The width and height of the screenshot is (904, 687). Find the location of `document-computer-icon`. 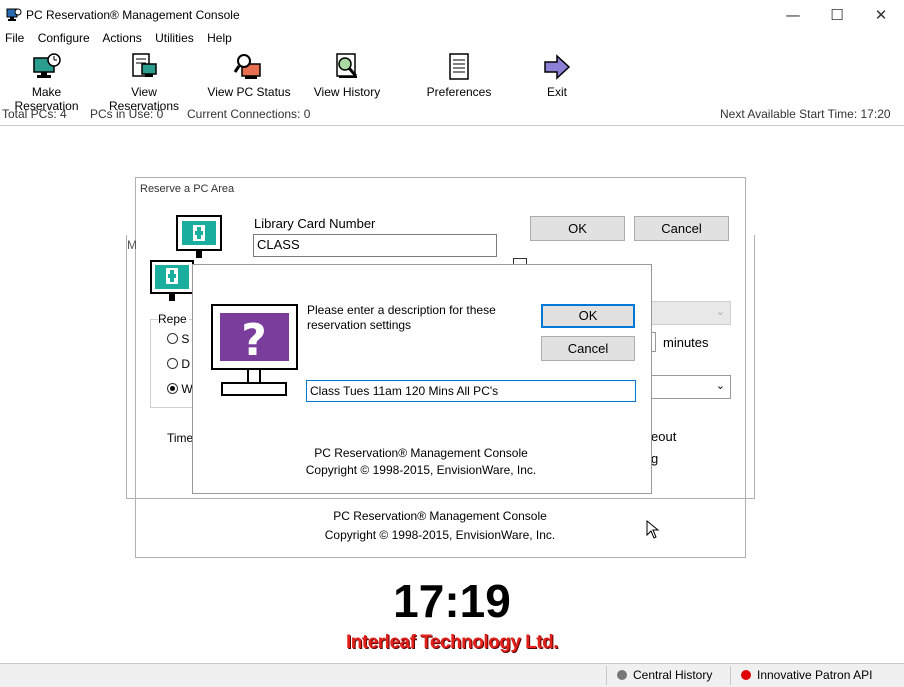

document-computer-icon is located at coordinates (144, 65).